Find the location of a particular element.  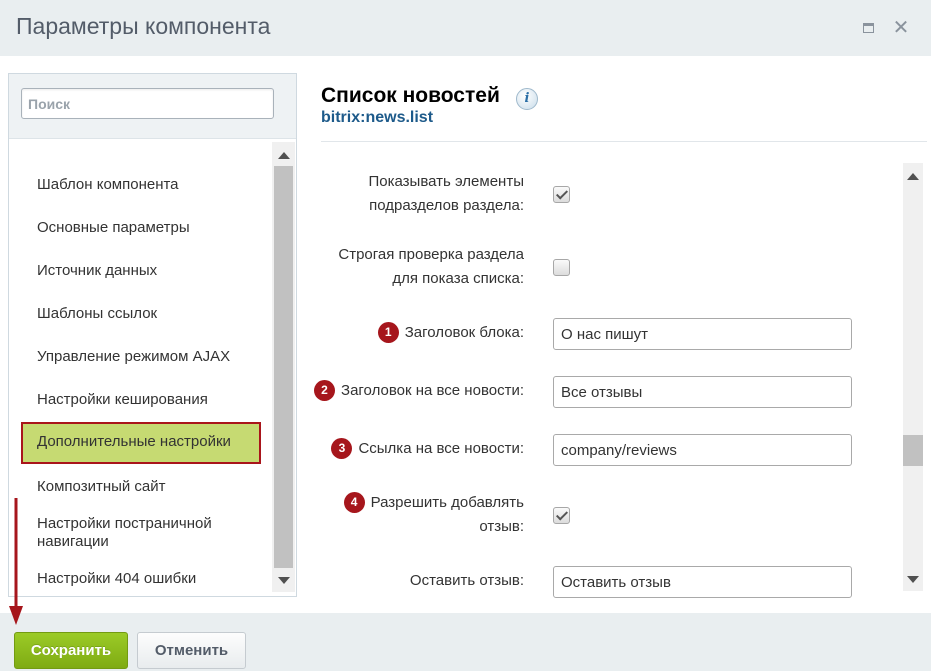

dialog-title: Параметры компонента is located at coordinates (143, 26).